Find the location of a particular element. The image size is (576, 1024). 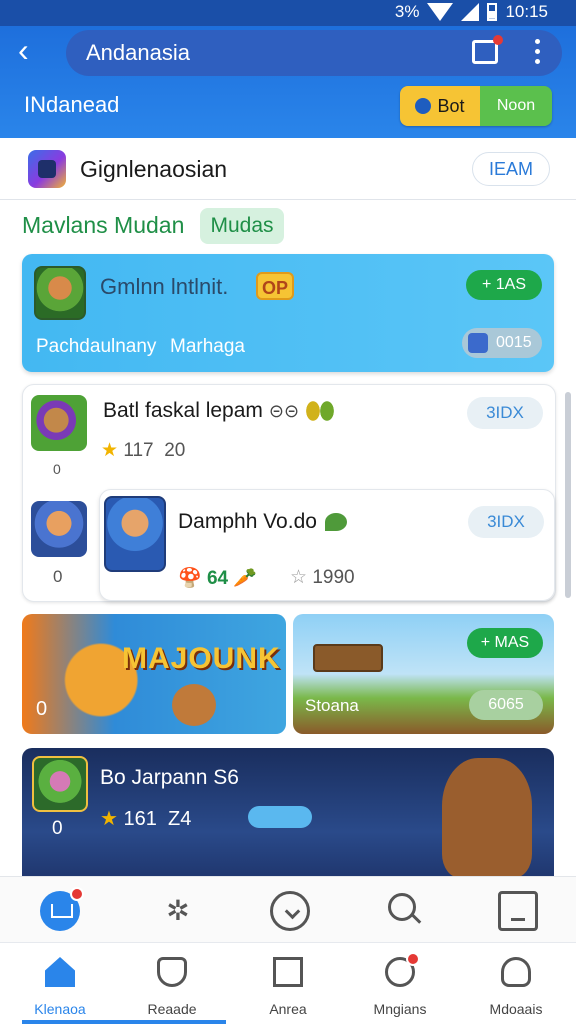

page-subtitle: INdanead is located at coordinates (72, 104).